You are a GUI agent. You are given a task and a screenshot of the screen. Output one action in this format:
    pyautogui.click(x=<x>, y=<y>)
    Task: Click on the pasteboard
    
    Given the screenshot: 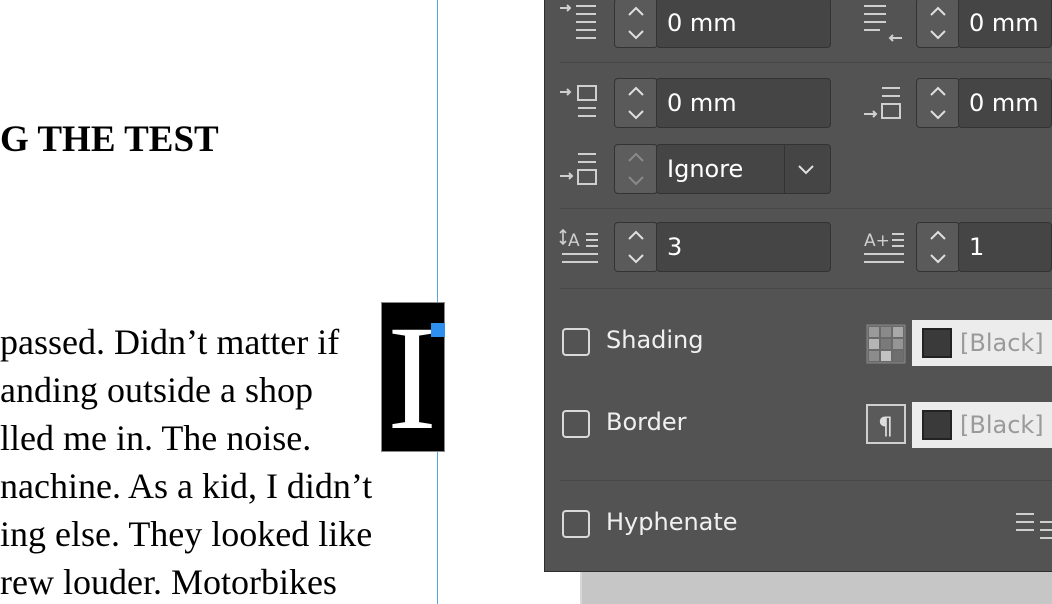 What is the action you would take?
    pyautogui.click(x=817, y=588)
    